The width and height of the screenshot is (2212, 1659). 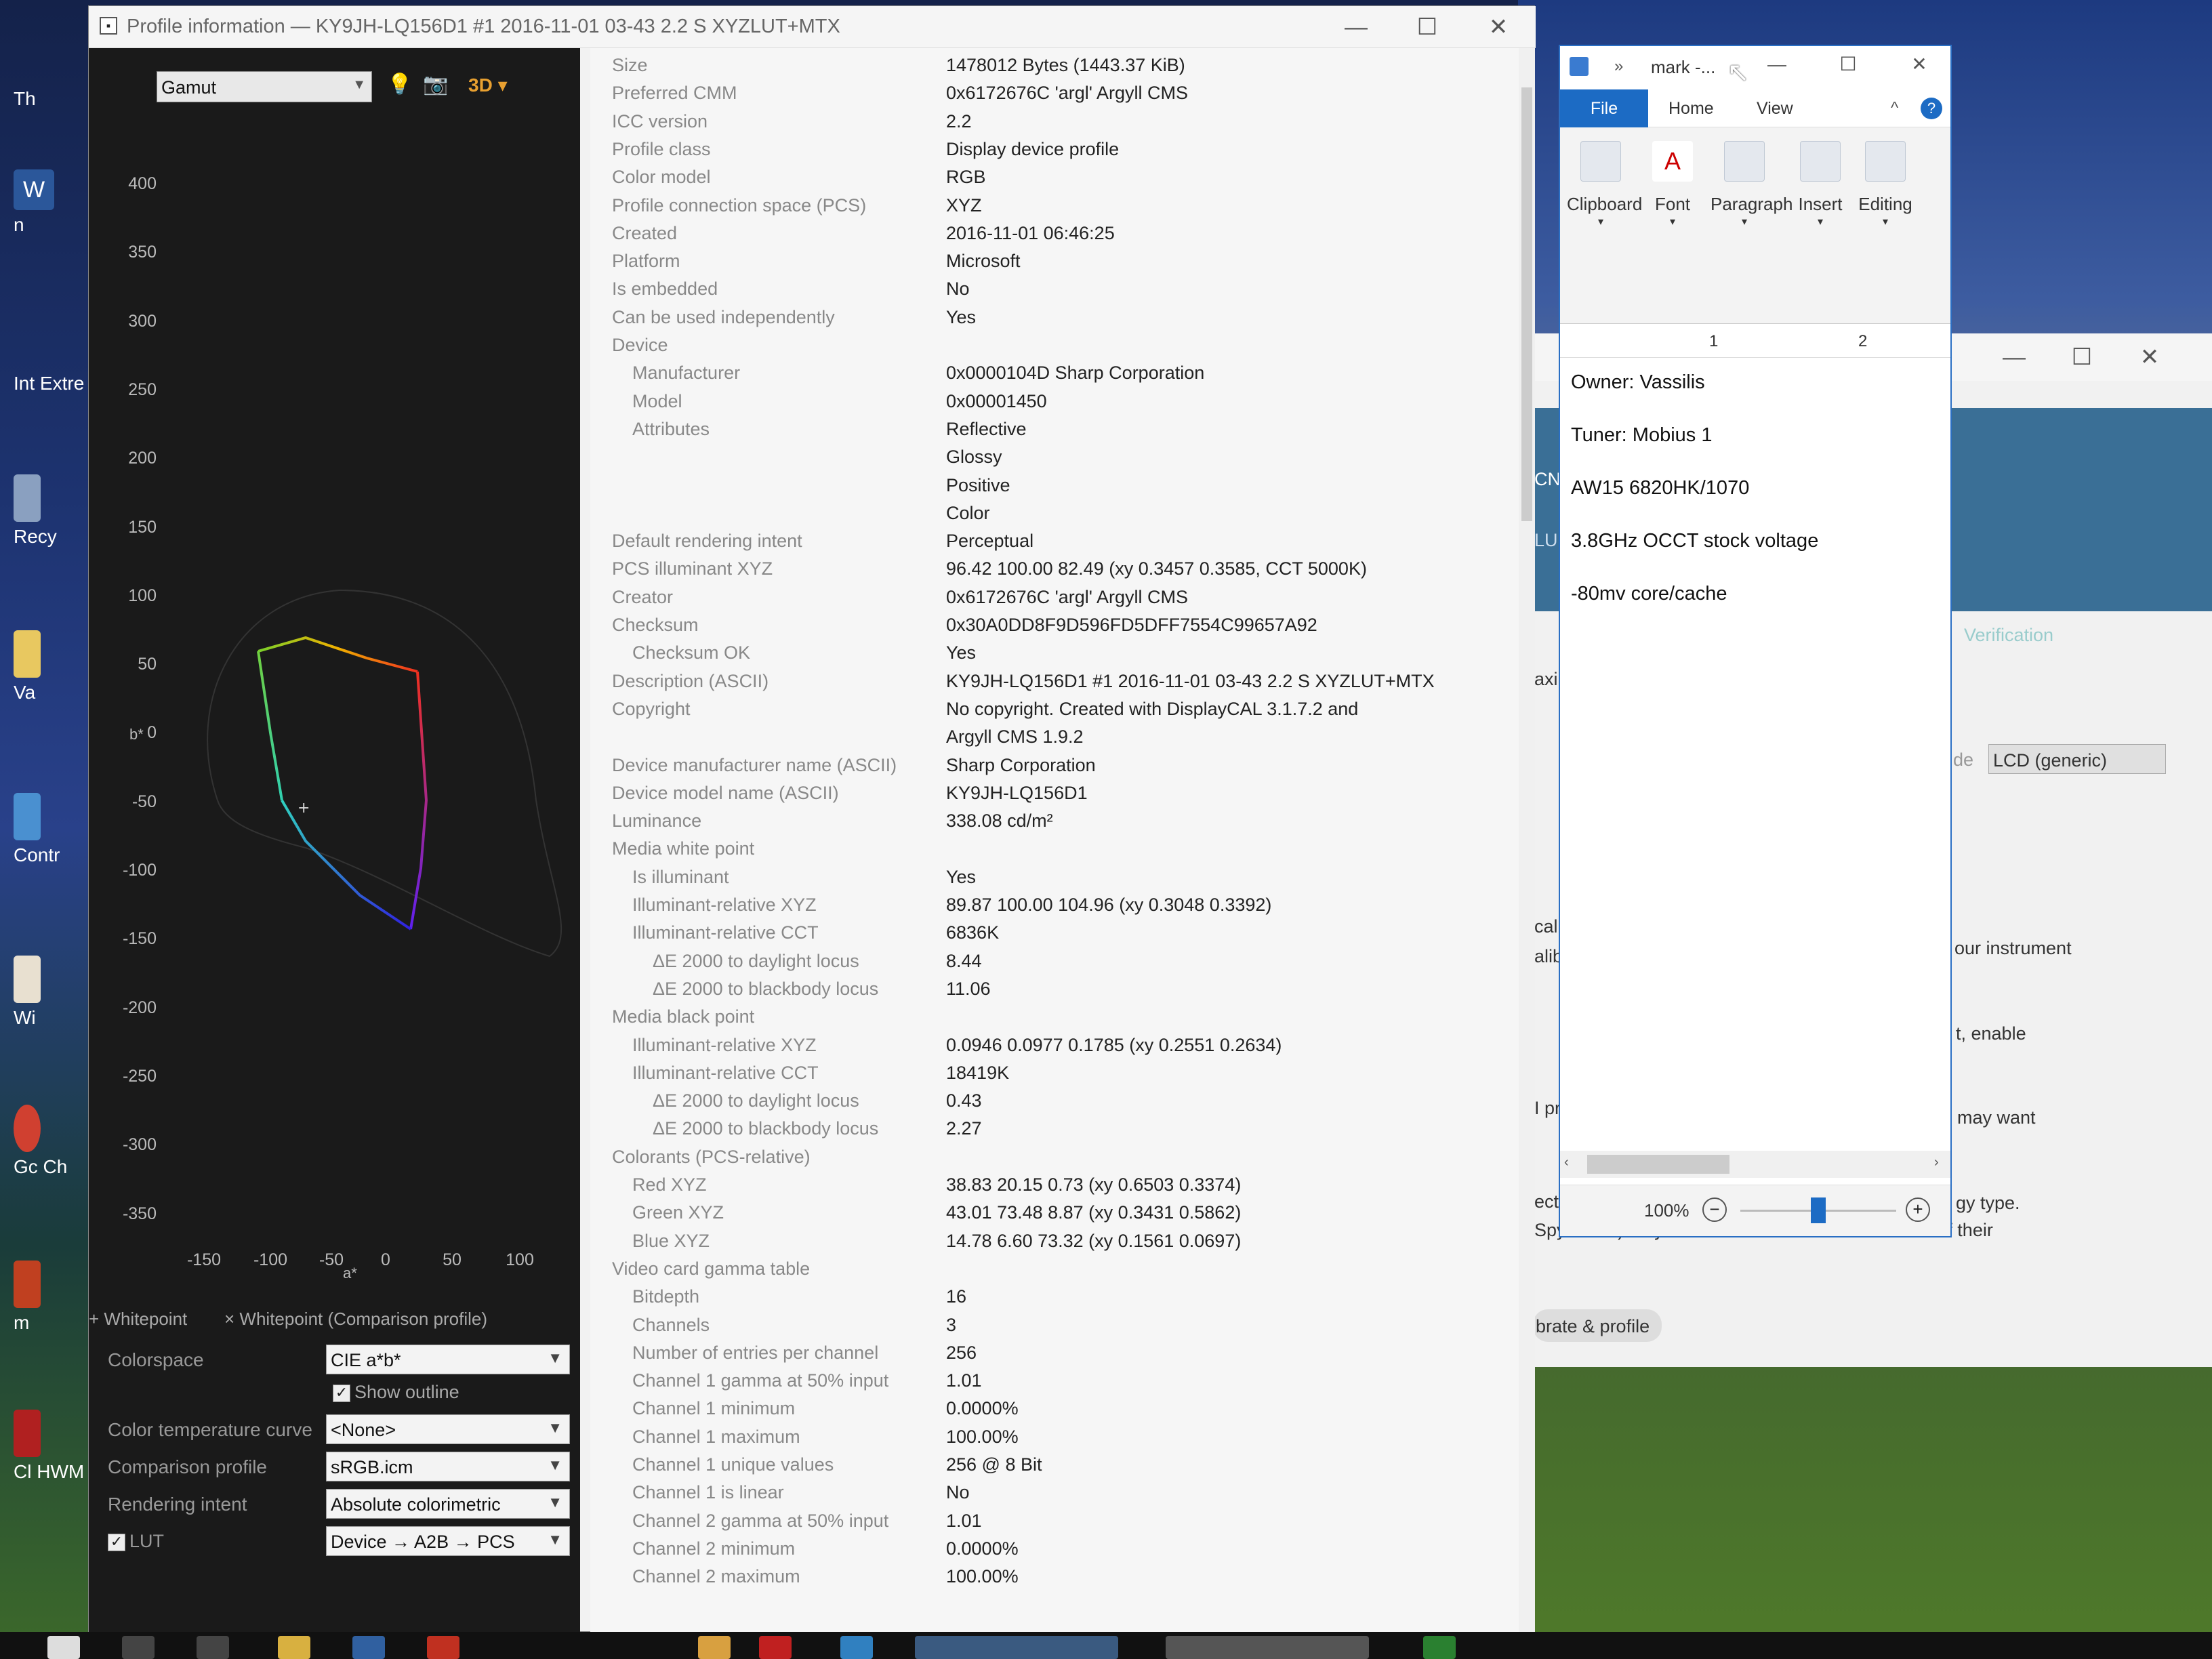 I want to click on doc-line: Tuner: Mobius 1, so click(x=1642, y=436).